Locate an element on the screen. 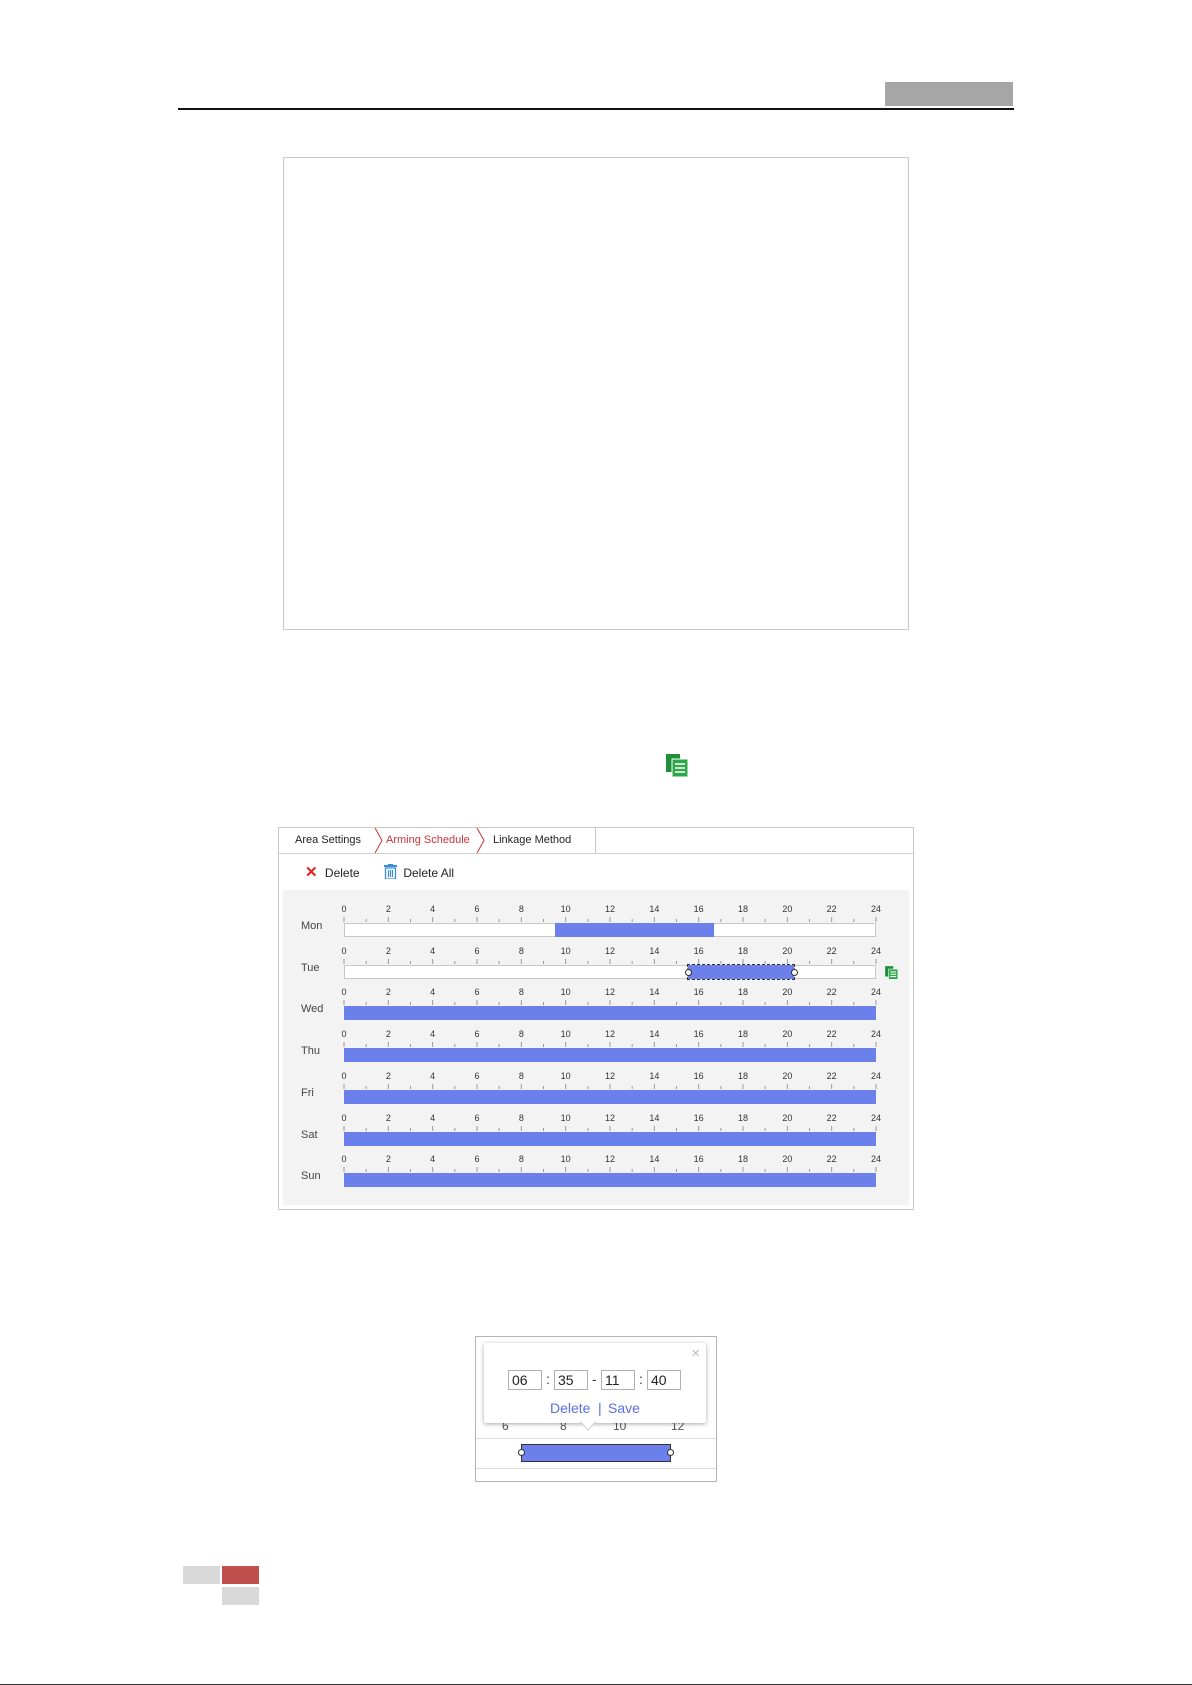  tab-area-settings: Area Settings is located at coordinates (328, 840).